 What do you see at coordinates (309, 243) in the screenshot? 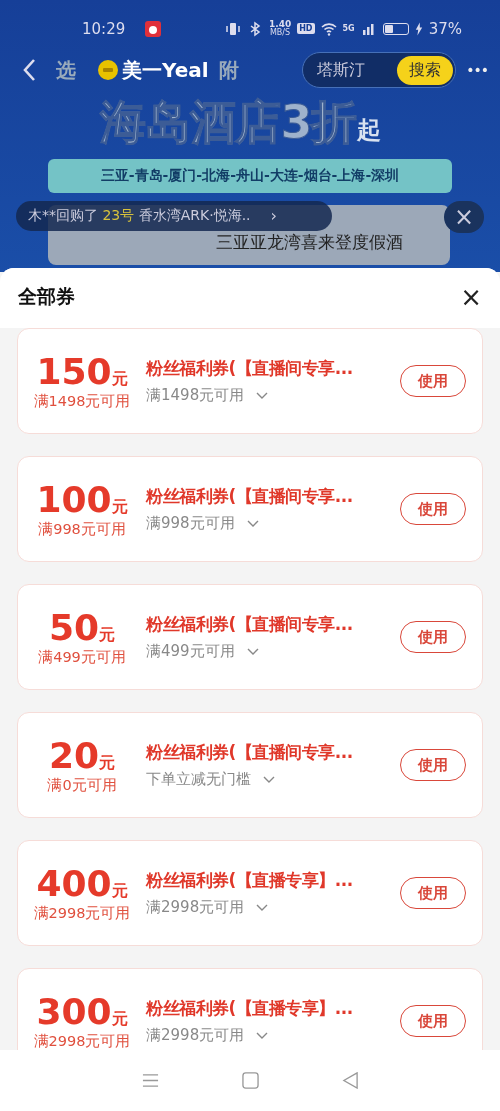
I see `hotel-name: 三亚亚龙湾喜来登度假酒` at bounding box center [309, 243].